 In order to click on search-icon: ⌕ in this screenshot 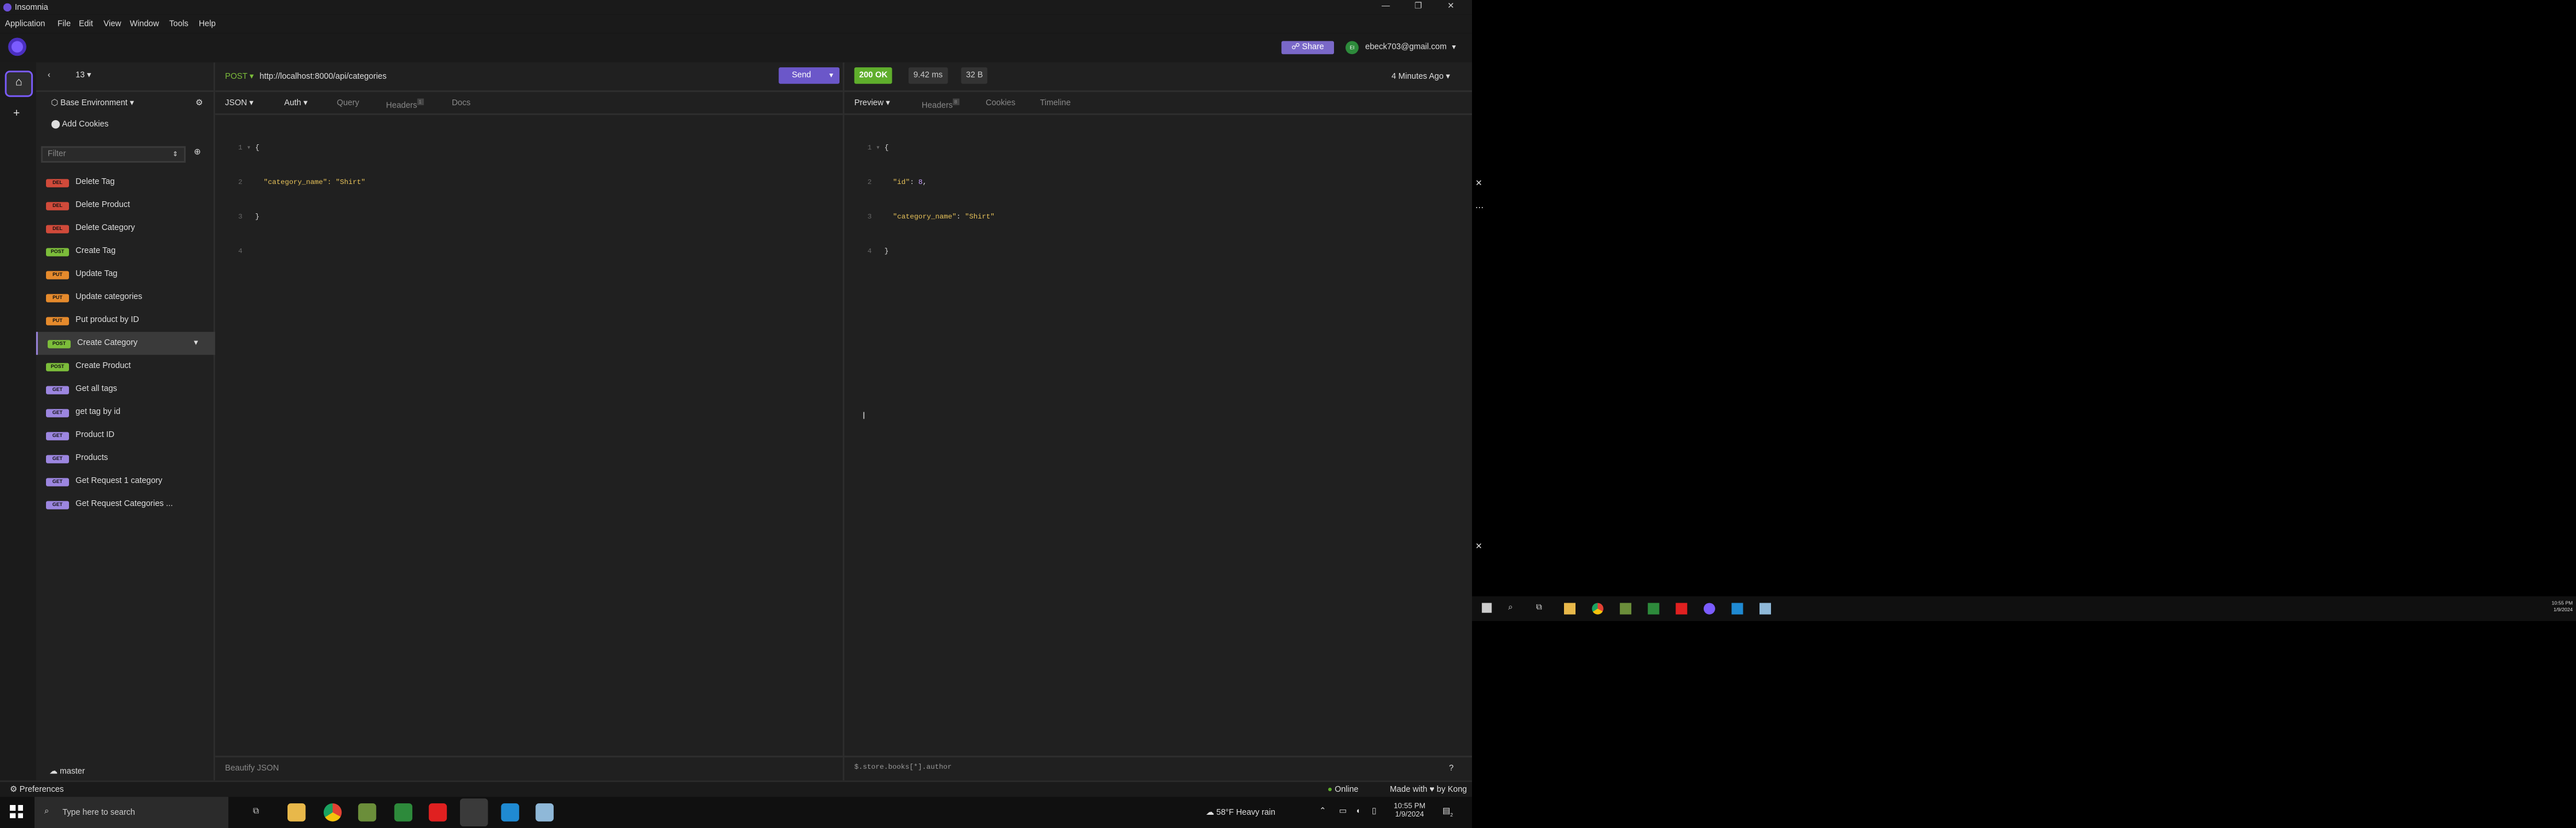, I will do `click(1510, 608)`.